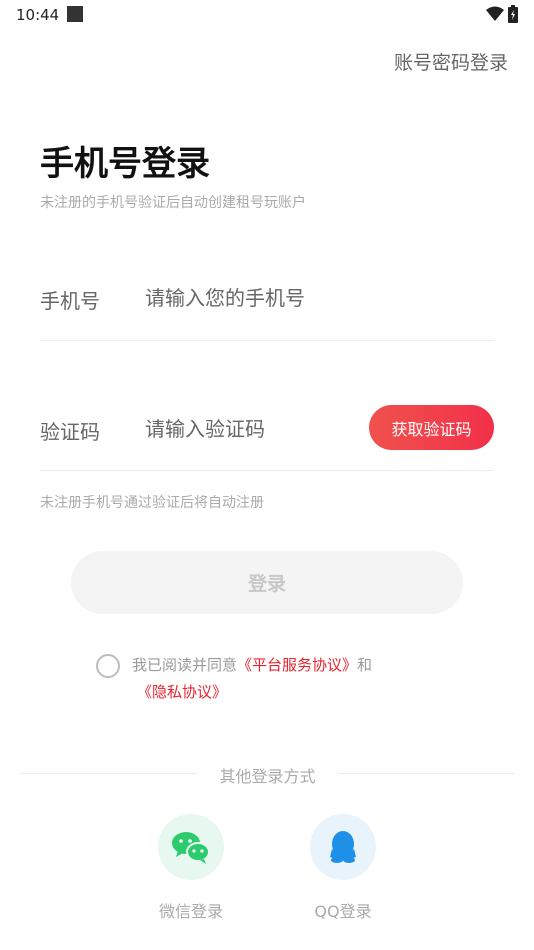  What do you see at coordinates (343, 911) in the screenshot?
I see `qq-login-label: QQ登录` at bounding box center [343, 911].